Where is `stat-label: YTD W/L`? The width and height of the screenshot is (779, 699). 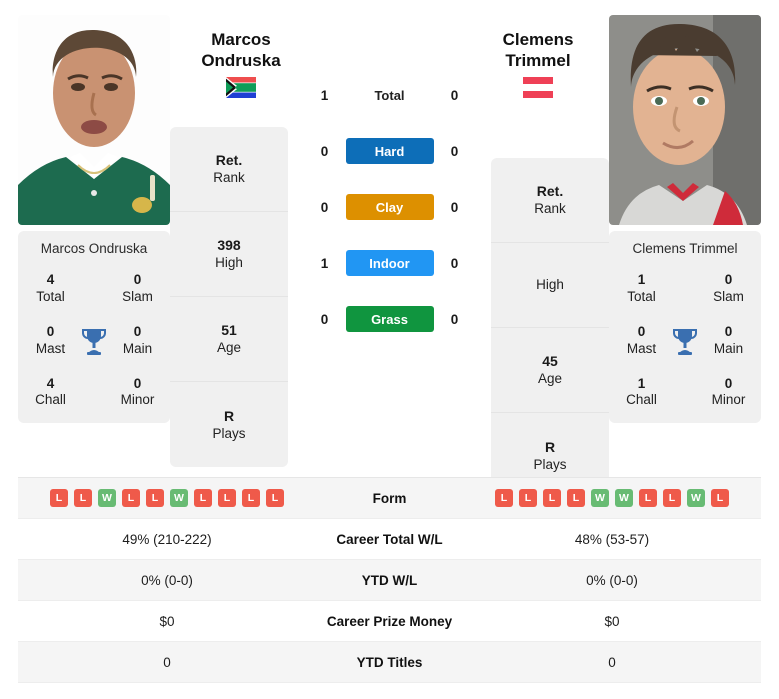 stat-label: YTD W/L is located at coordinates (389, 580).